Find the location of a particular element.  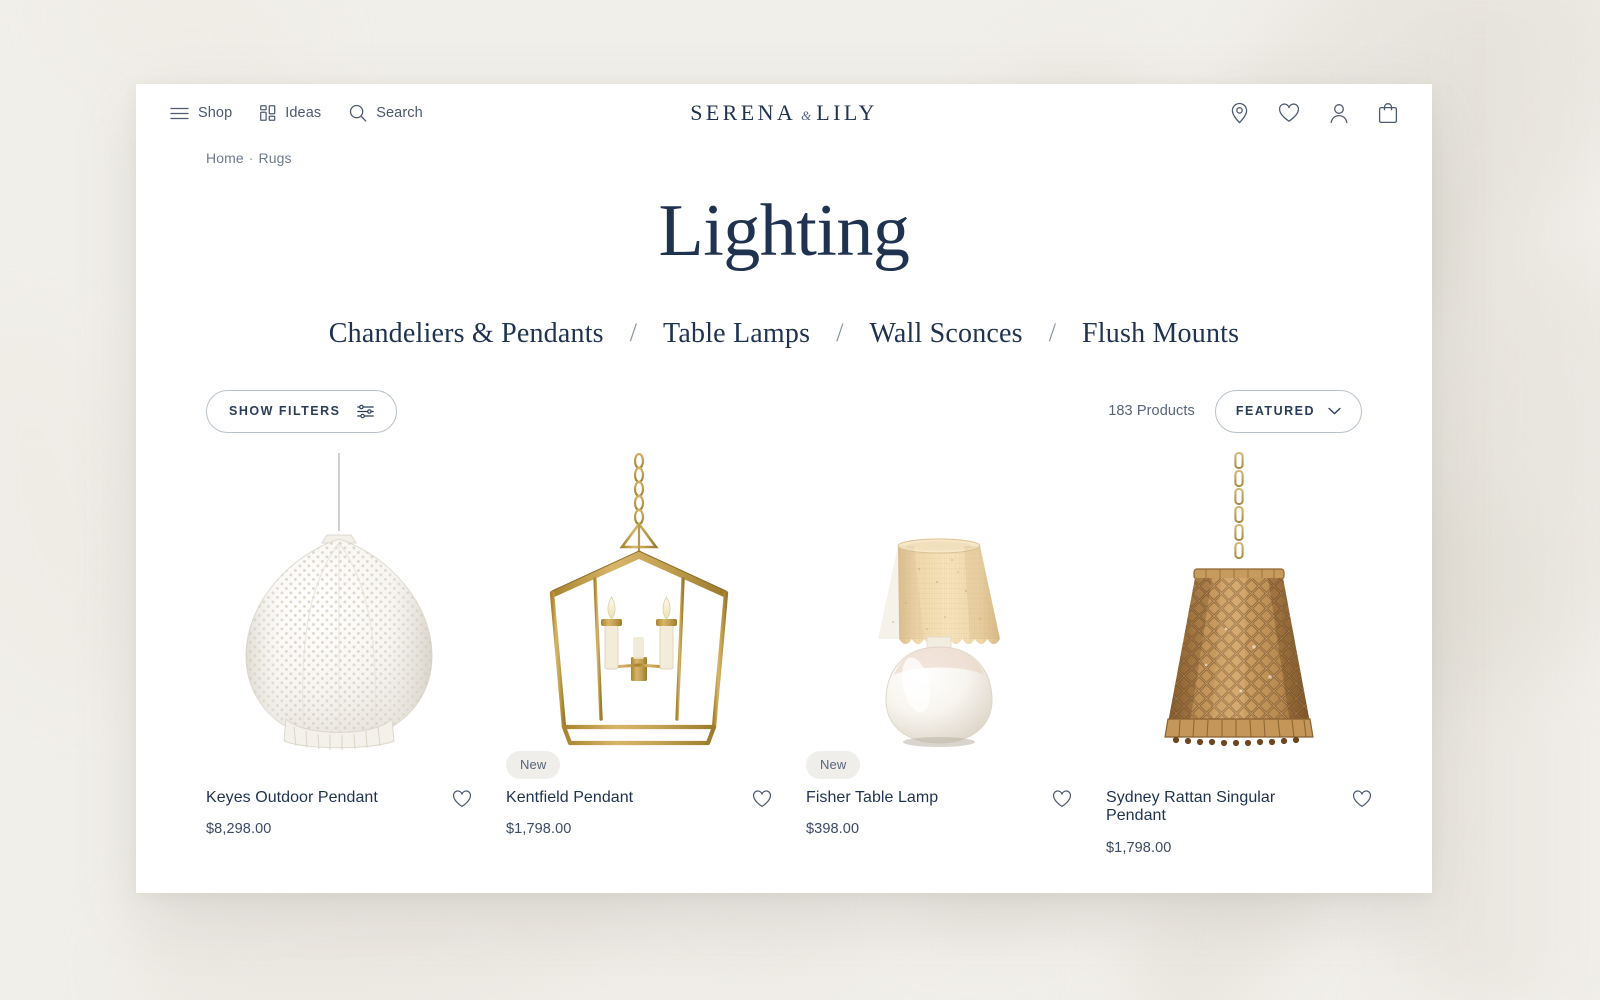

product-card: New Fisher Table Lamp $398.00 is located at coordinates (939, 654).